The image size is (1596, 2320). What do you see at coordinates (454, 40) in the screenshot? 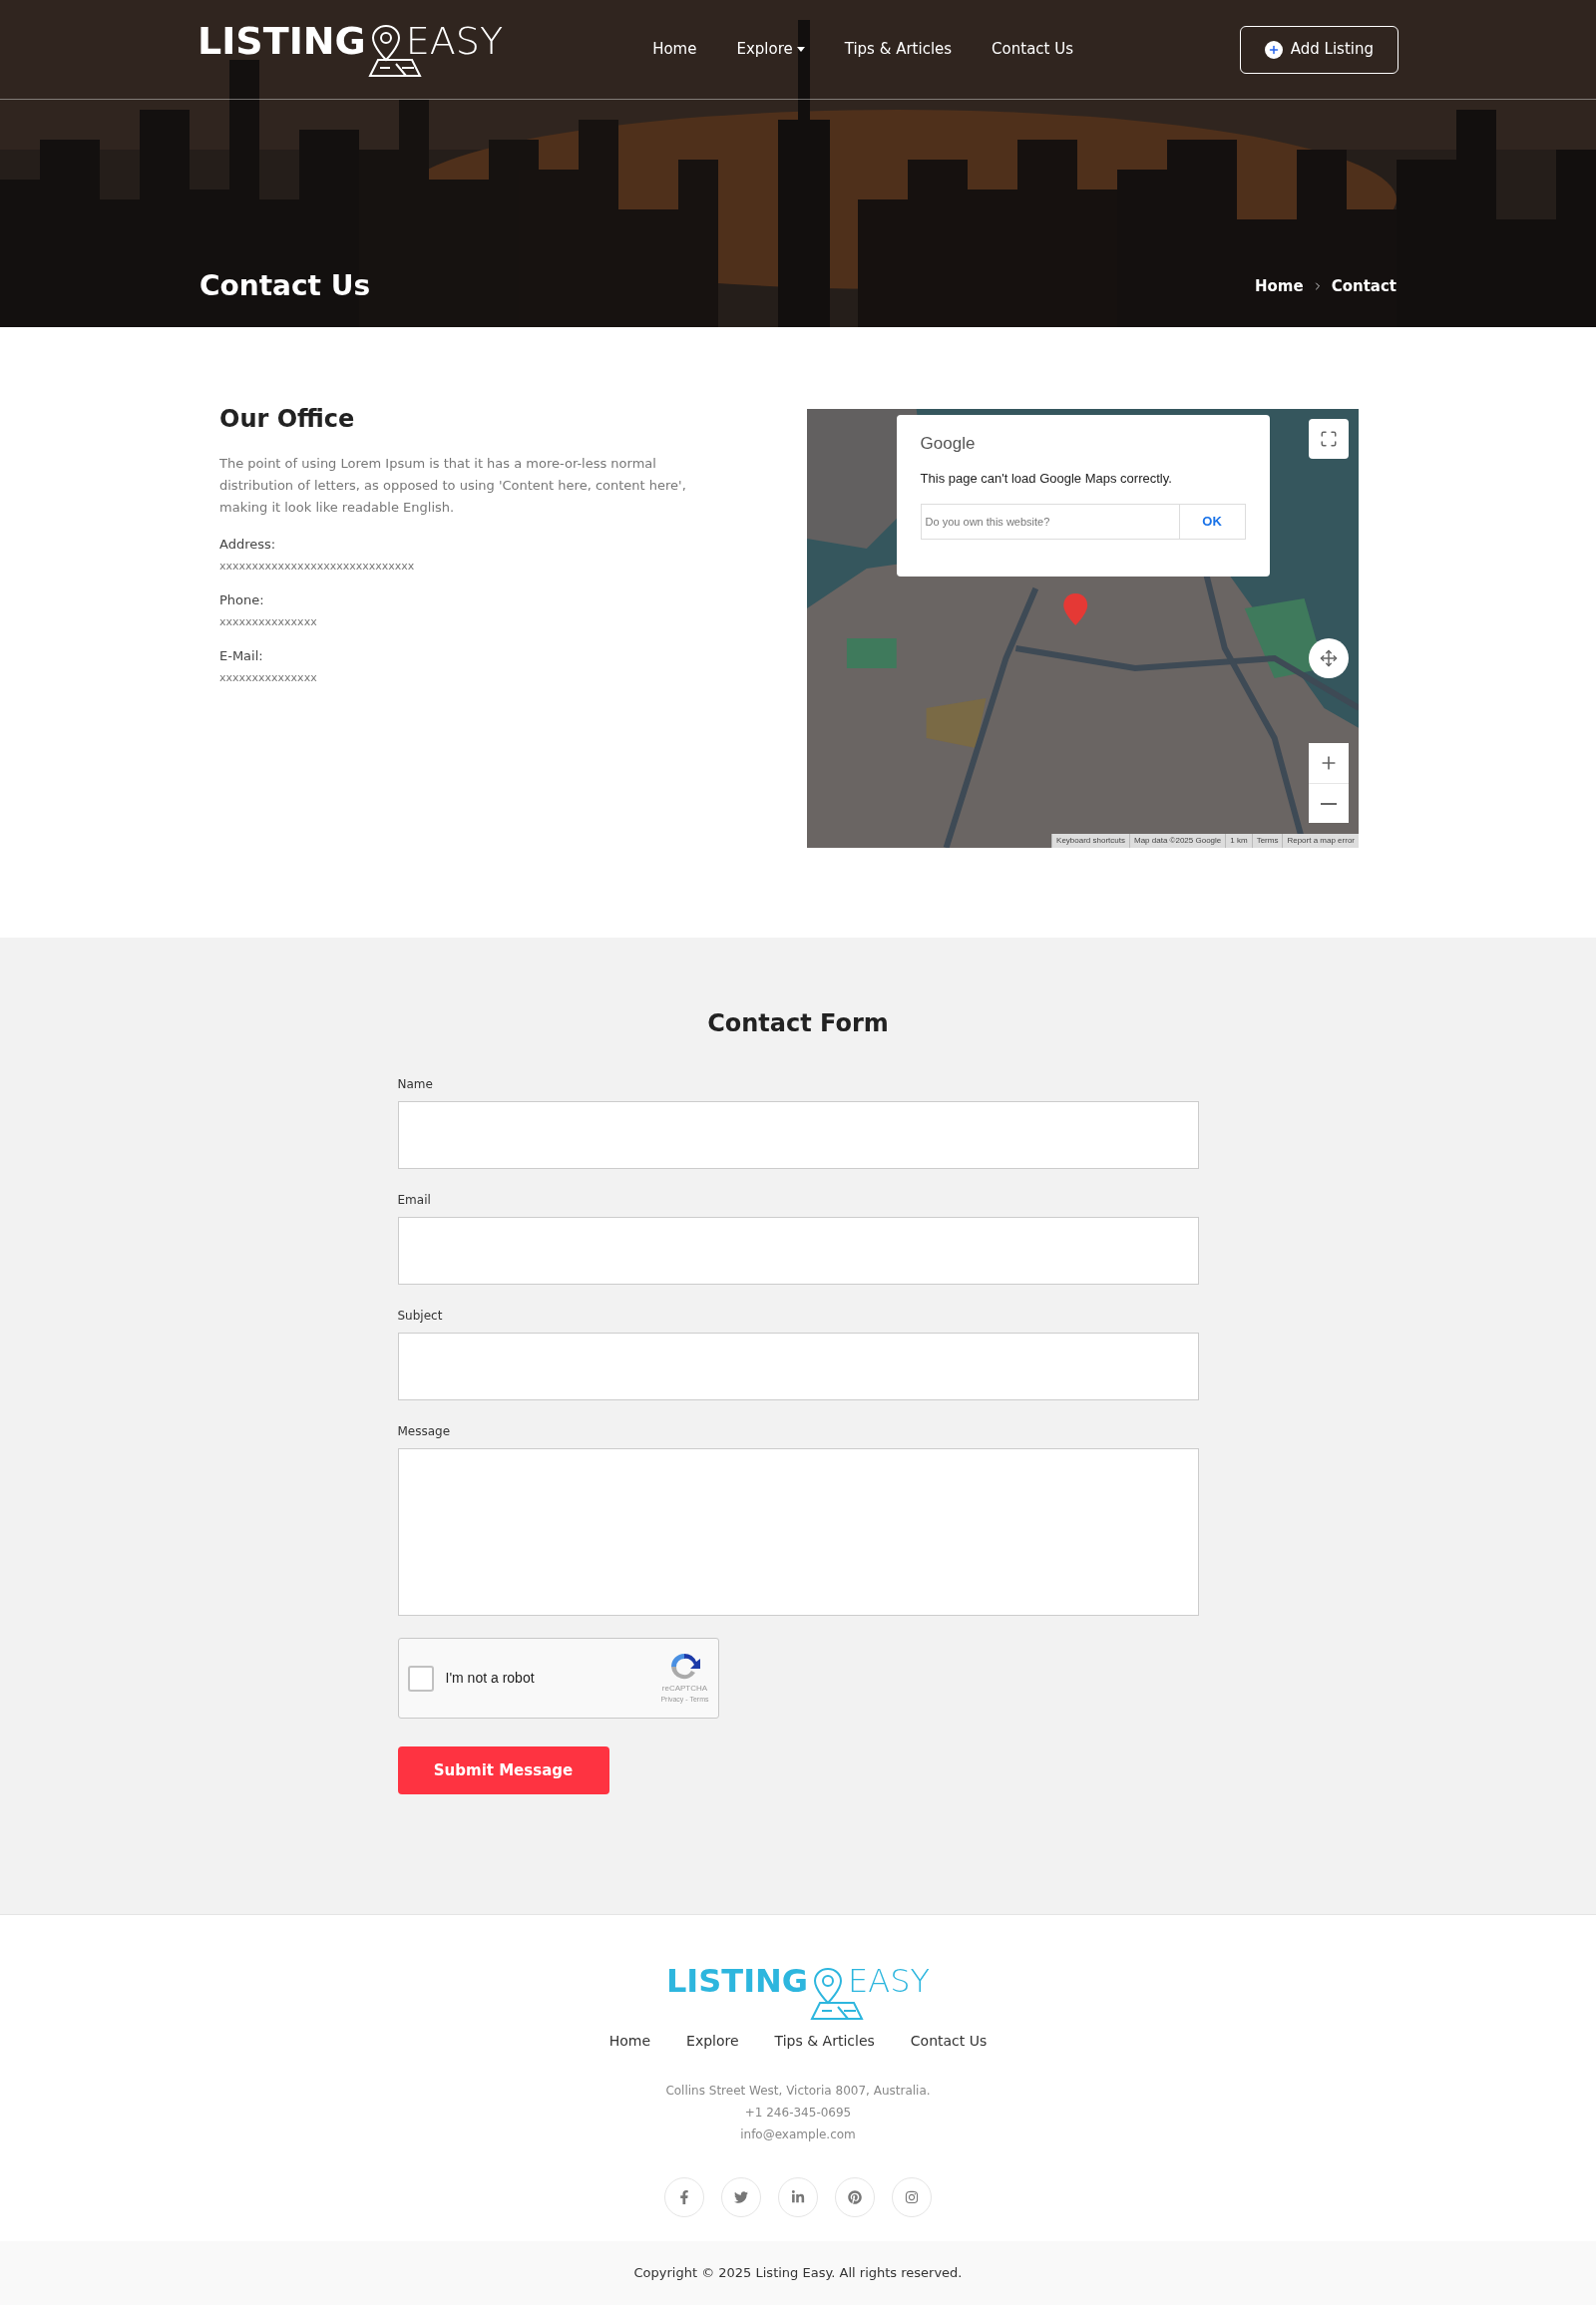
I see `logo-wordmark: EASY` at bounding box center [454, 40].